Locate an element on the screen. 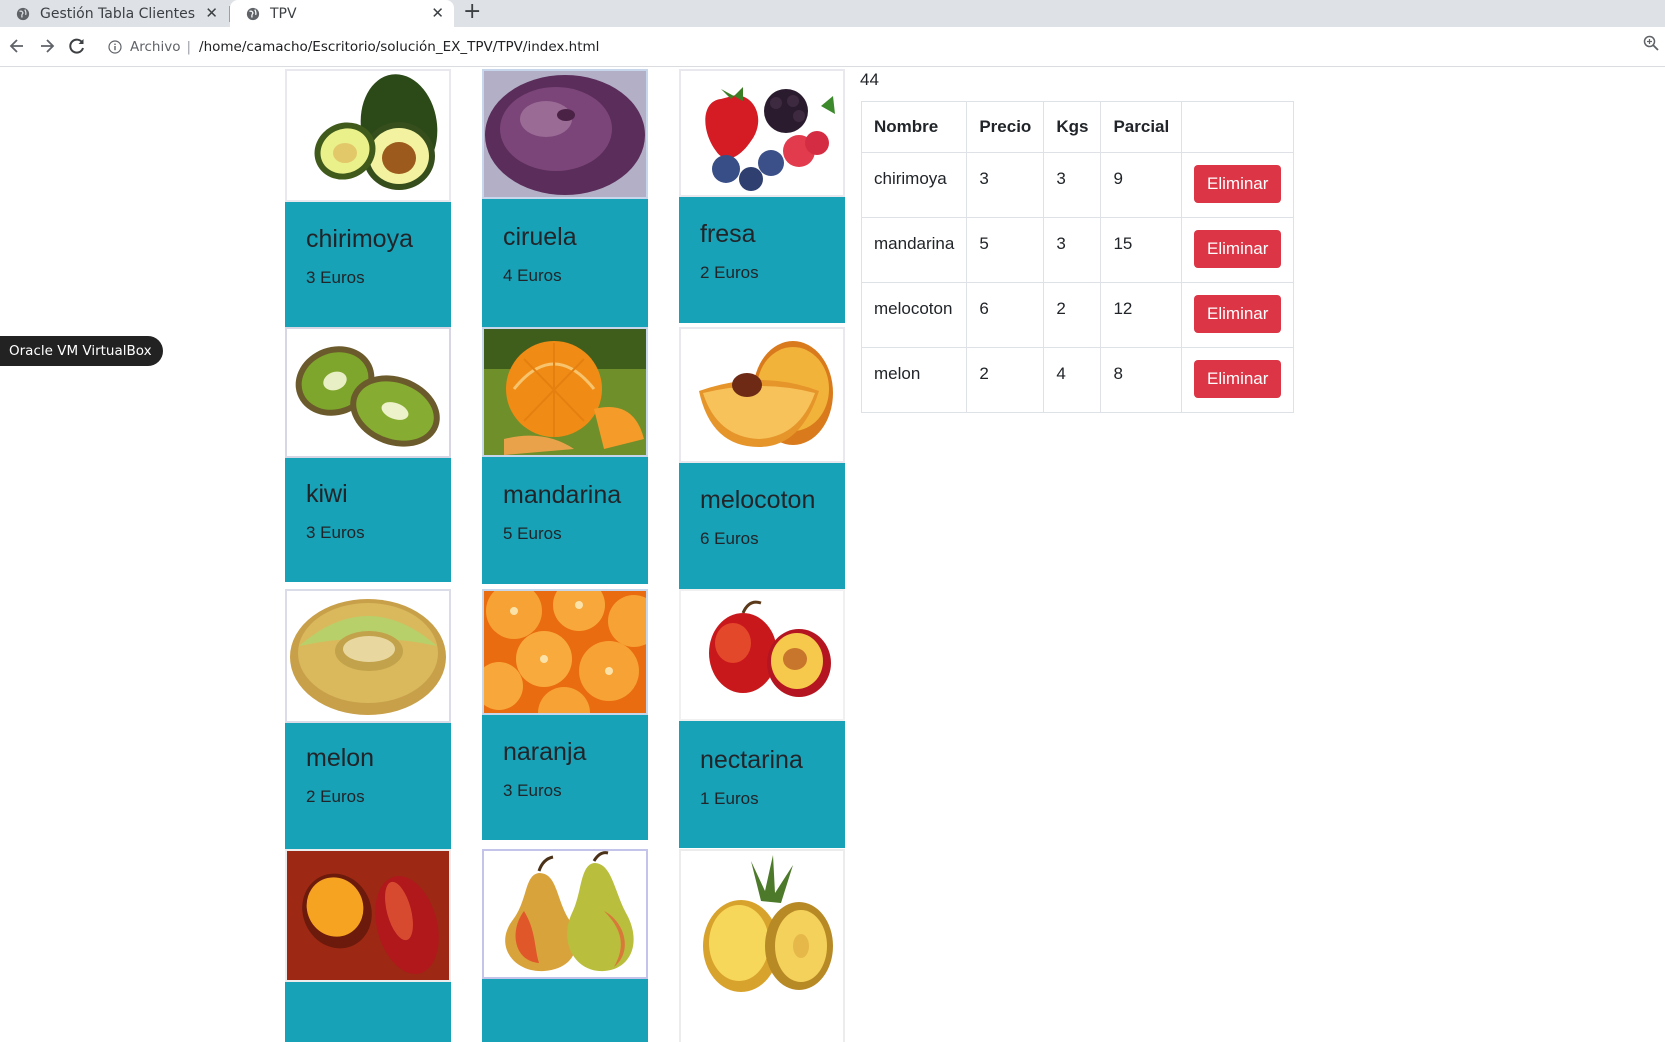  tab-tpv: TPV ✕ is located at coordinates (342, 13).